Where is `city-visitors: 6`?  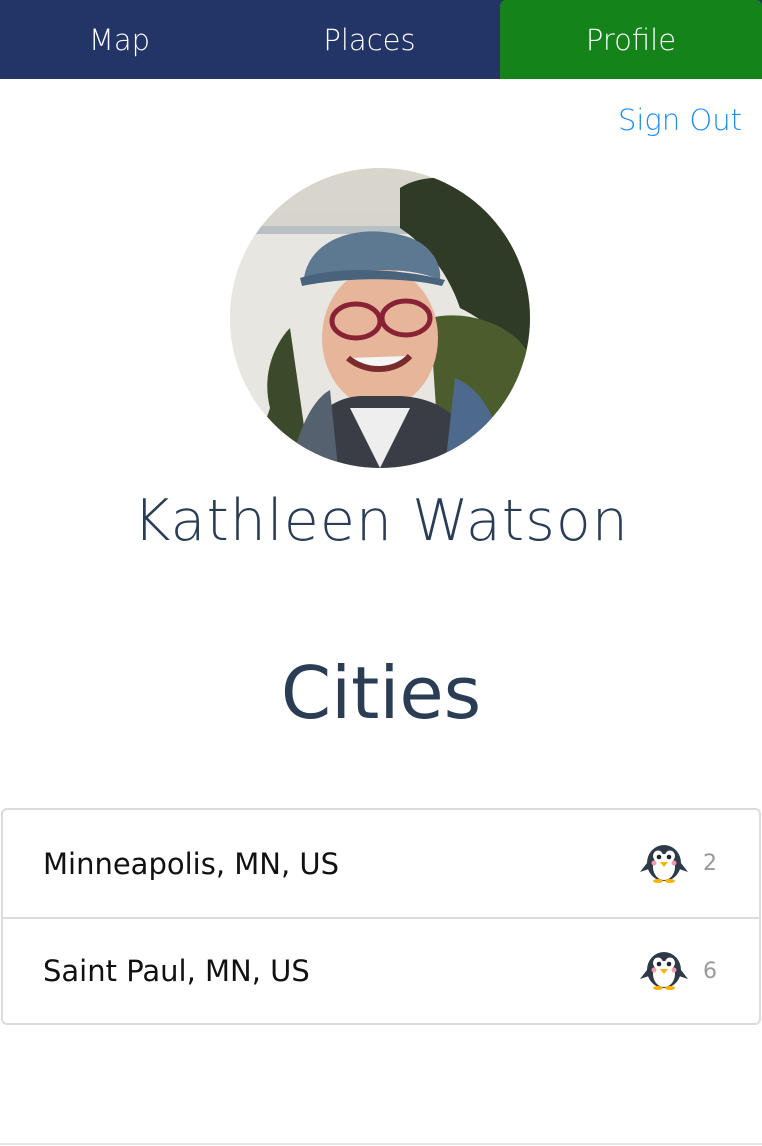 city-visitors: 6 is located at coordinates (679, 971).